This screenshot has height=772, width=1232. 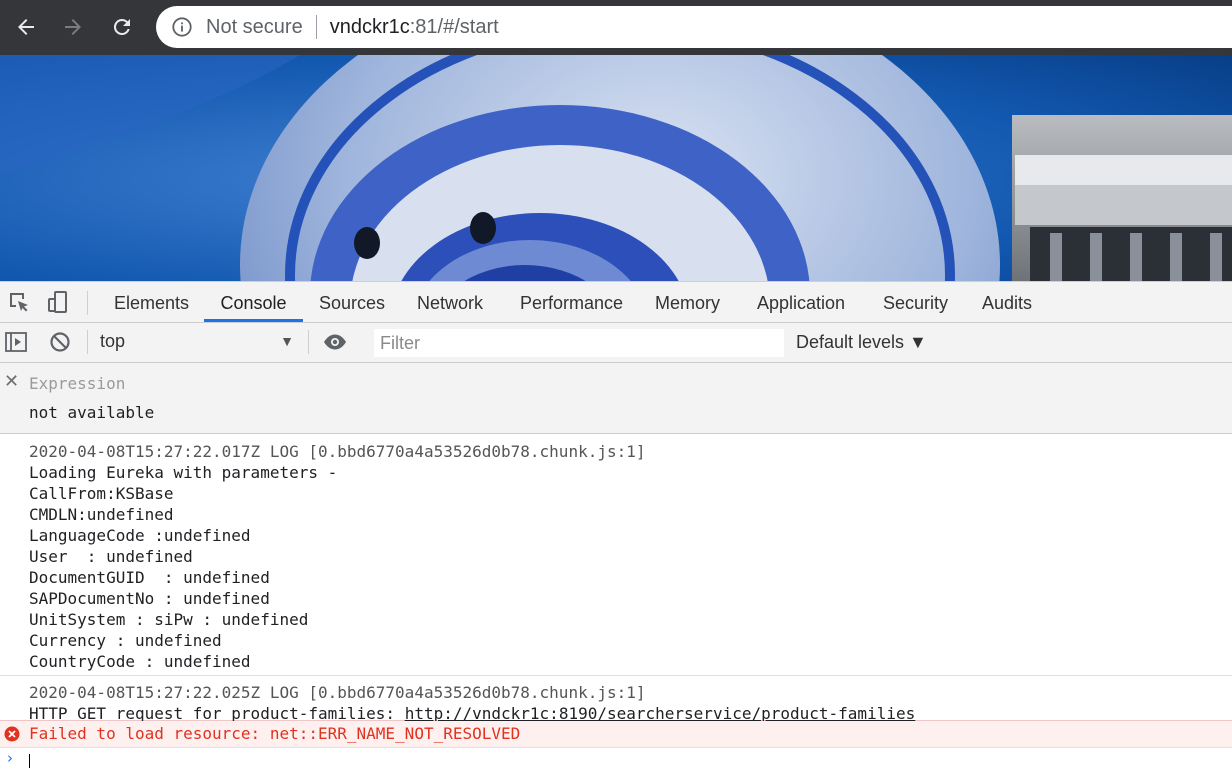 I want to click on back-button, so click(x=26, y=27).